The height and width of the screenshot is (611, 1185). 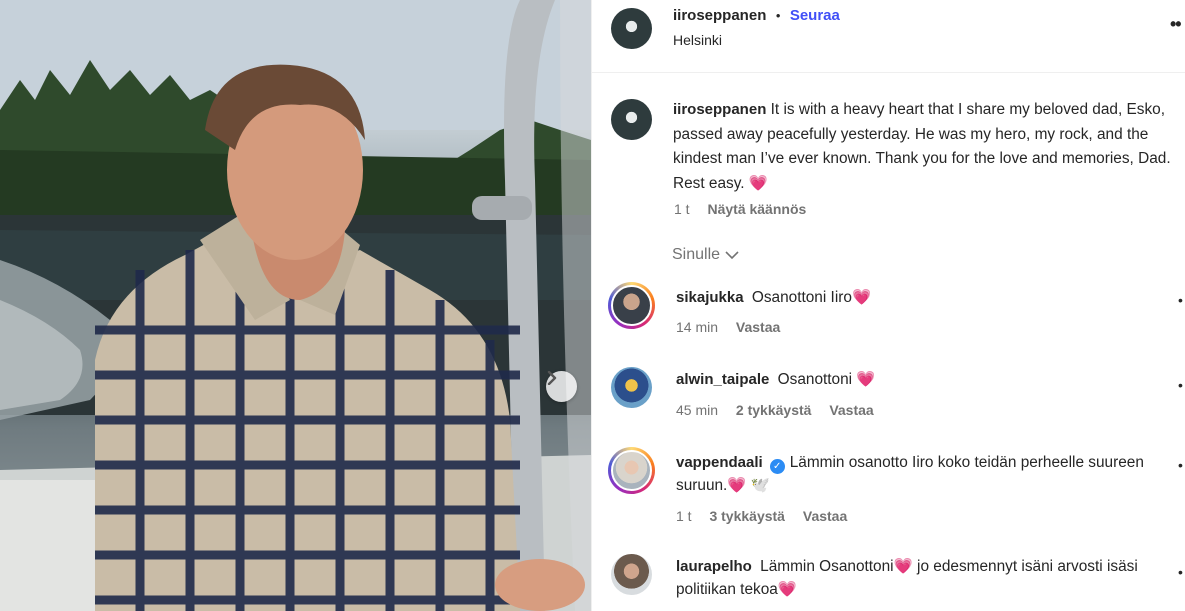 What do you see at coordinates (561, 386) in the screenshot?
I see `next-image-button` at bounding box center [561, 386].